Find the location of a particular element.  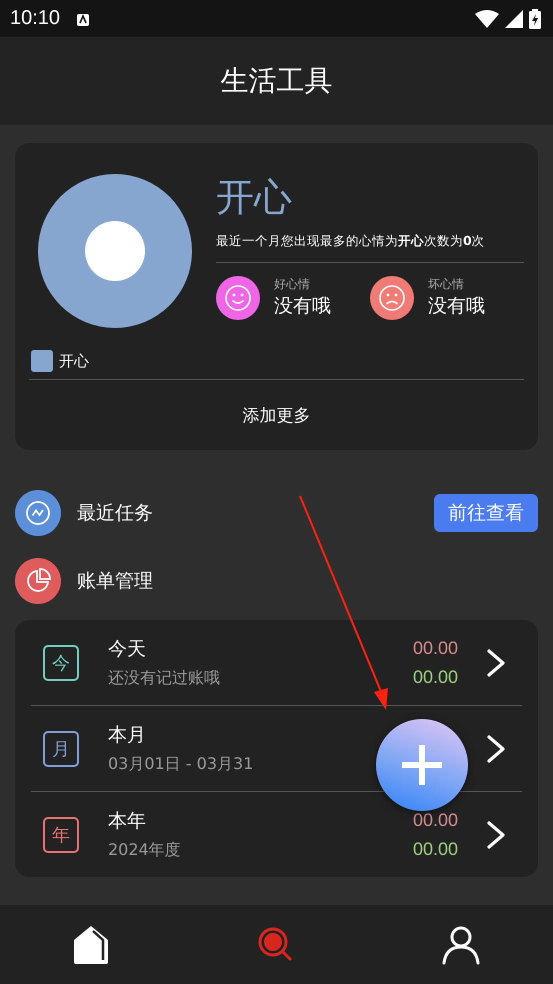

notification-icon is located at coordinates (83, 19).